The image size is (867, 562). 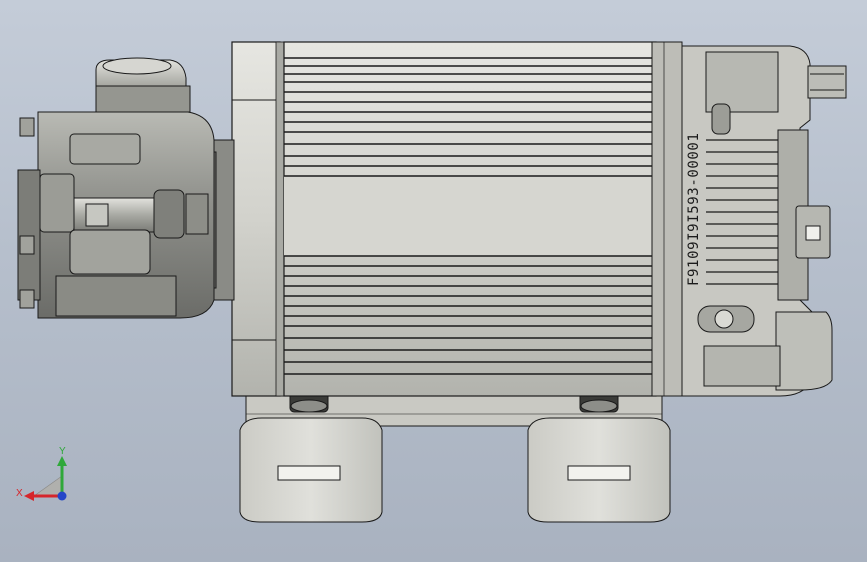 What do you see at coordinates (29, 496) in the screenshot?
I see `x-axis-arrowhead-icon` at bounding box center [29, 496].